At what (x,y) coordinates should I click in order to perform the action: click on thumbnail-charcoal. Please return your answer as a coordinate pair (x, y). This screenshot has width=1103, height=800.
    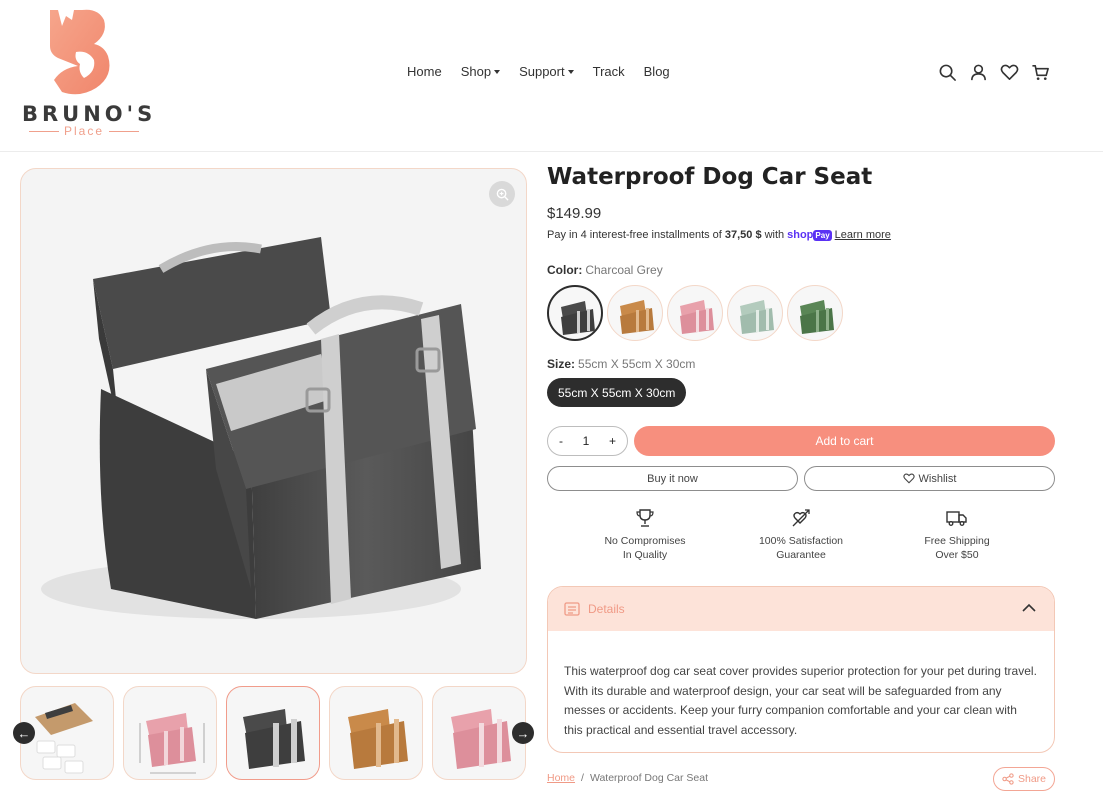
    Looking at the image, I should click on (273, 733).